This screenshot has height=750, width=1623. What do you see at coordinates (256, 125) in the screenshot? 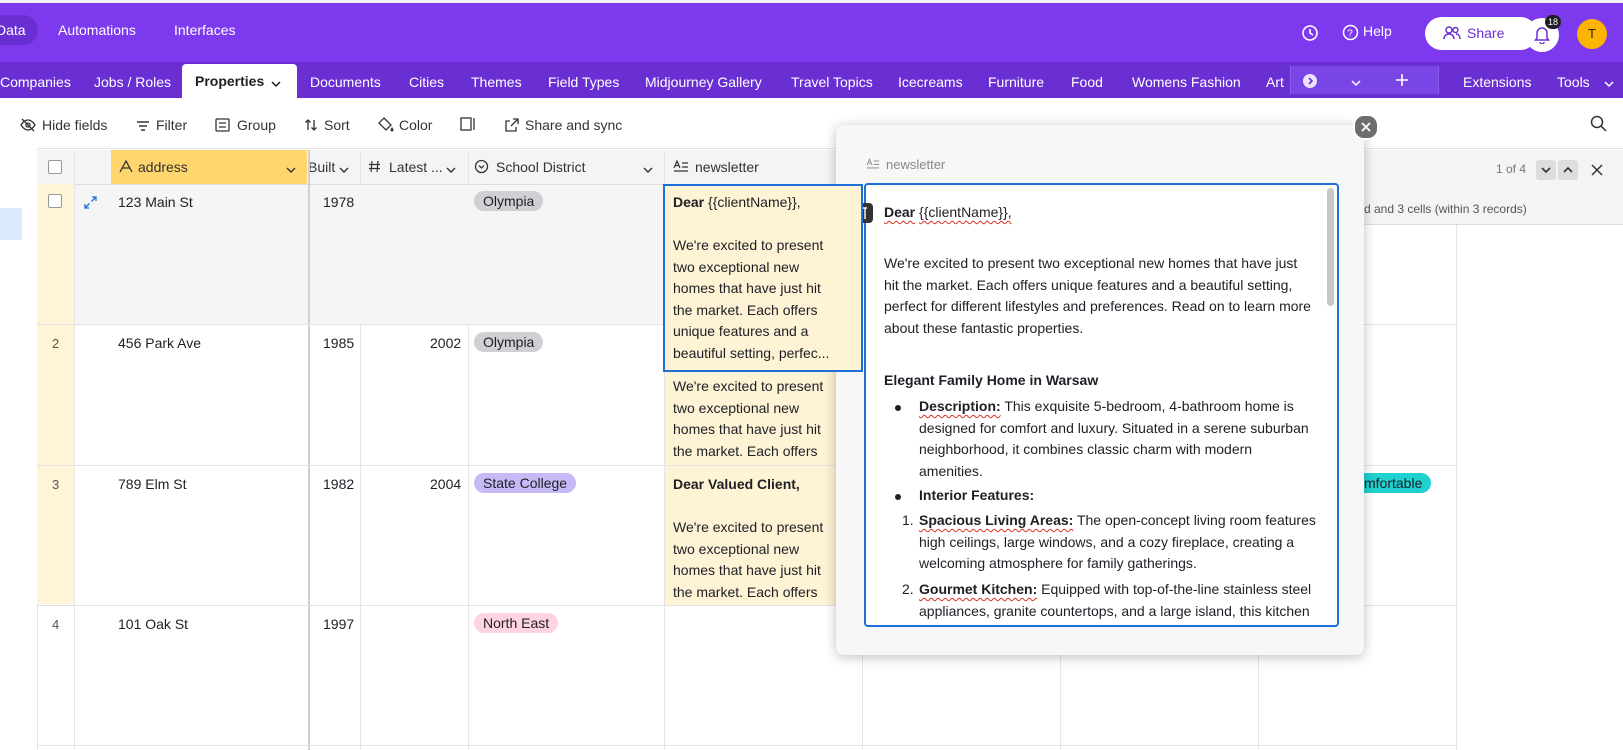
I see `group-label: Group` at bounding box center [256, 125].